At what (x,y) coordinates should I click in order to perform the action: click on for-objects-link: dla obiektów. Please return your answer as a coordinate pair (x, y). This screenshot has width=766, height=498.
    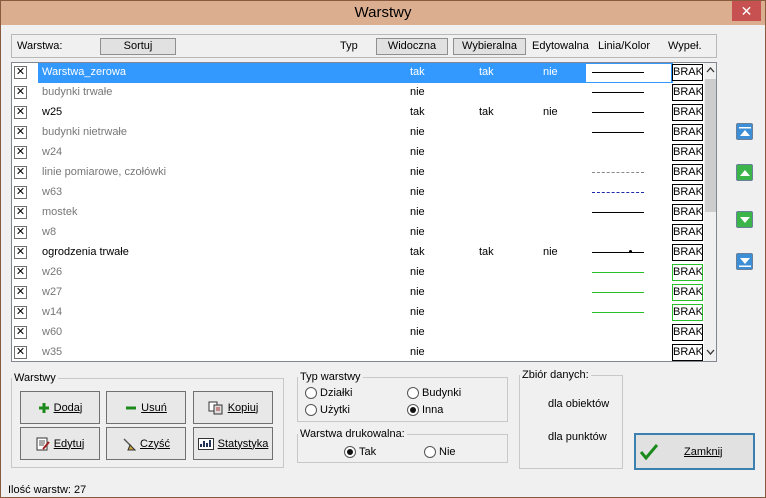
    Looking at the image, I should click on (578, 404).